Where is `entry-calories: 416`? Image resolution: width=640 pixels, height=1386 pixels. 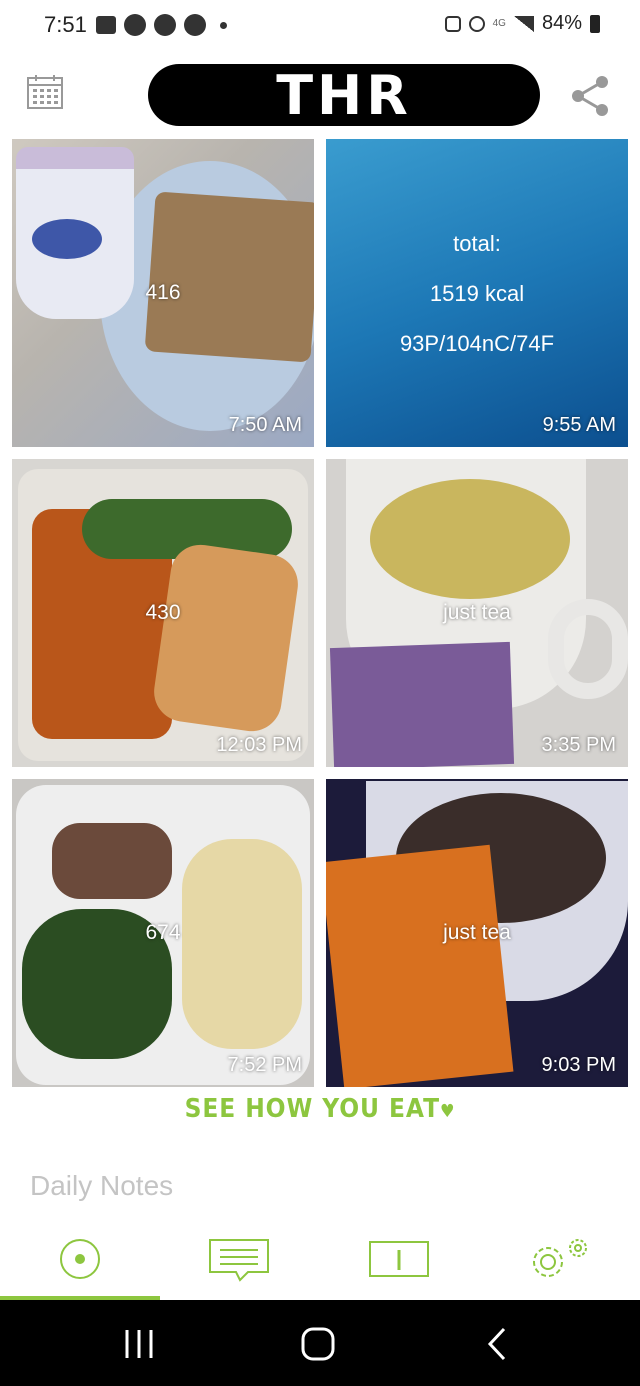 entry-calories: 416 is located at coordinates (163, 292).